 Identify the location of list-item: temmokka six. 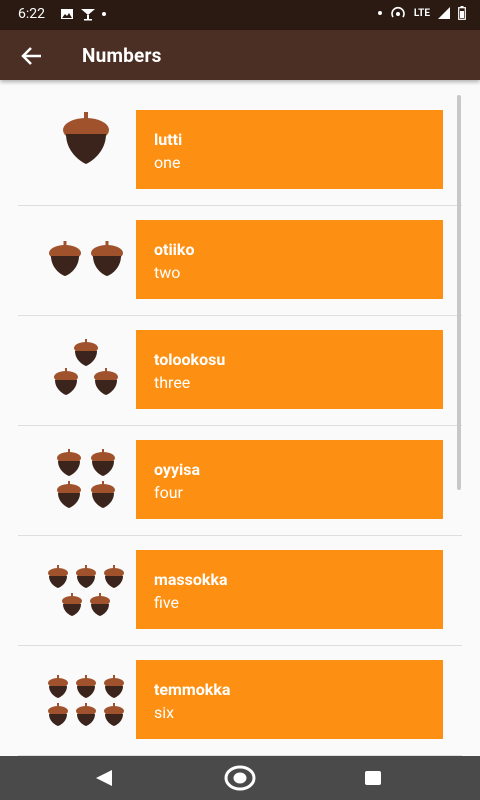
(240, 700).